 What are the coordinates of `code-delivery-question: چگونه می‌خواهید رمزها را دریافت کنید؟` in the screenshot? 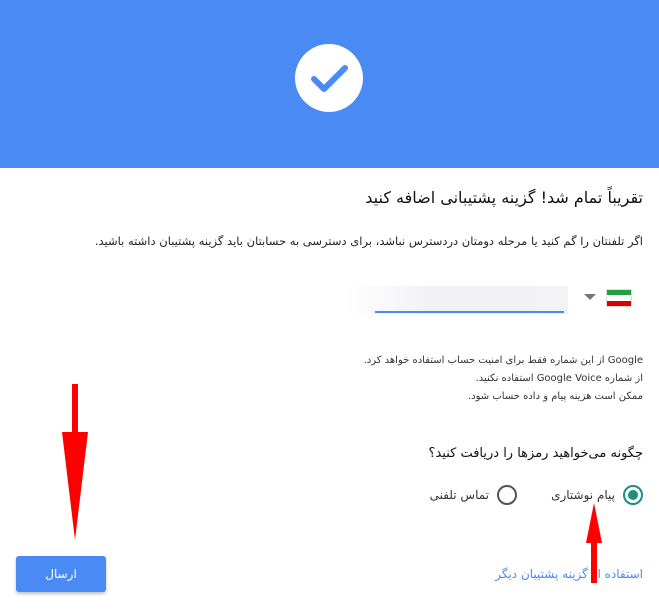 It's located at (535, 453).